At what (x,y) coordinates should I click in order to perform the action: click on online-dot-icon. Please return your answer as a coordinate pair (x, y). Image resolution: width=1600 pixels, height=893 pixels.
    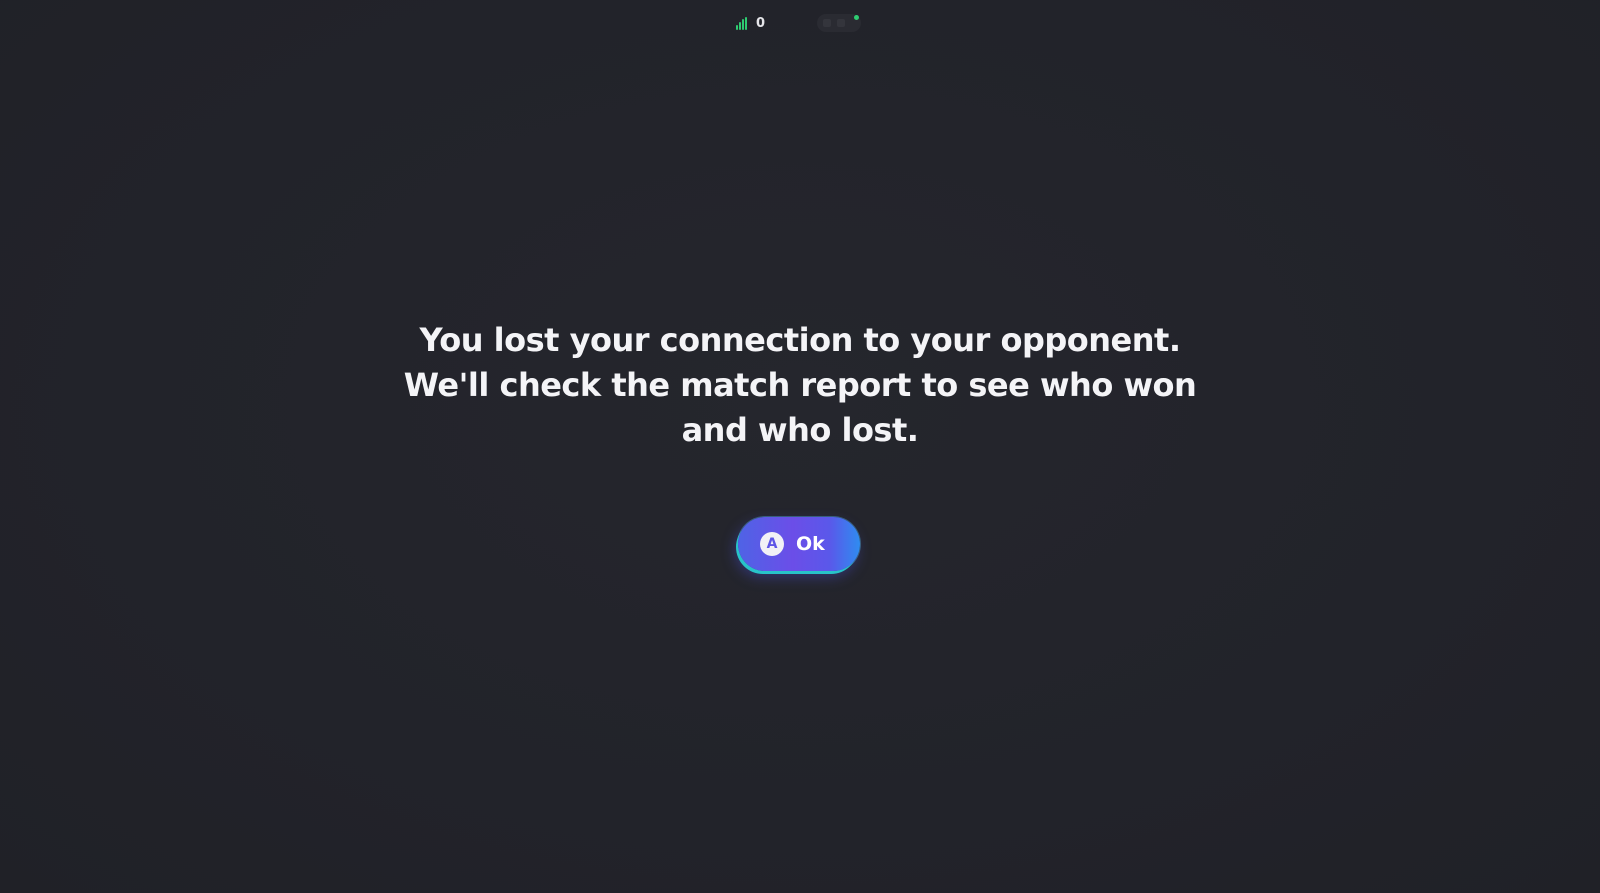
    Looking at the image, I should click on (857, 17).